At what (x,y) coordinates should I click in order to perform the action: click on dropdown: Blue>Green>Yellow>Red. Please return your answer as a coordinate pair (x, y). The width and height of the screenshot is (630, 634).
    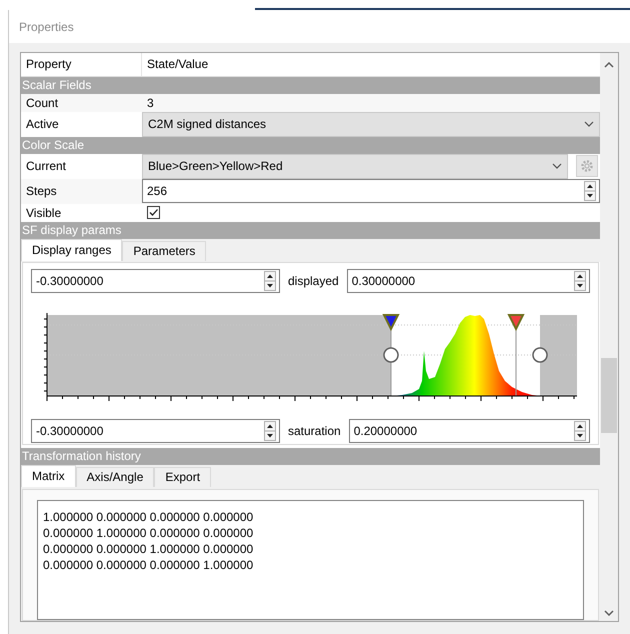
    Looking at the image, I should click on (355, 166).